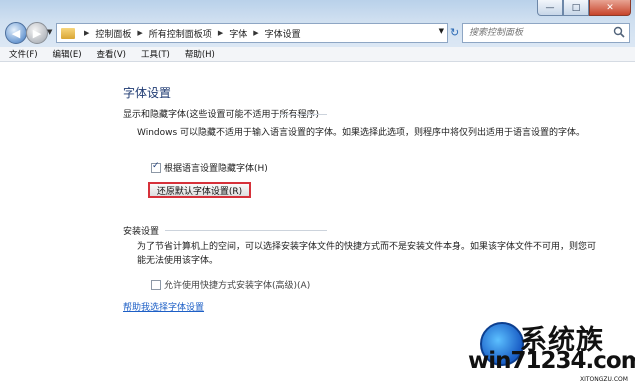  I want to click on history-dropdown-icon: ▼, so click(49, 32).